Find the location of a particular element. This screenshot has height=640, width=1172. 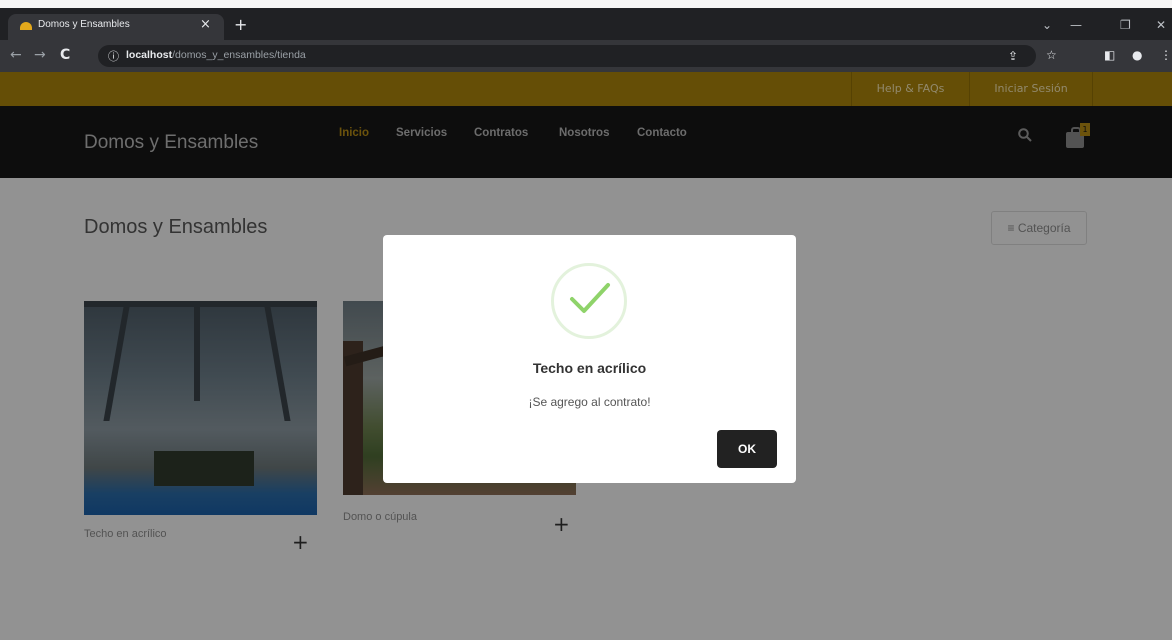

star-icon: ☆ is located at coordinates (1051, 55).